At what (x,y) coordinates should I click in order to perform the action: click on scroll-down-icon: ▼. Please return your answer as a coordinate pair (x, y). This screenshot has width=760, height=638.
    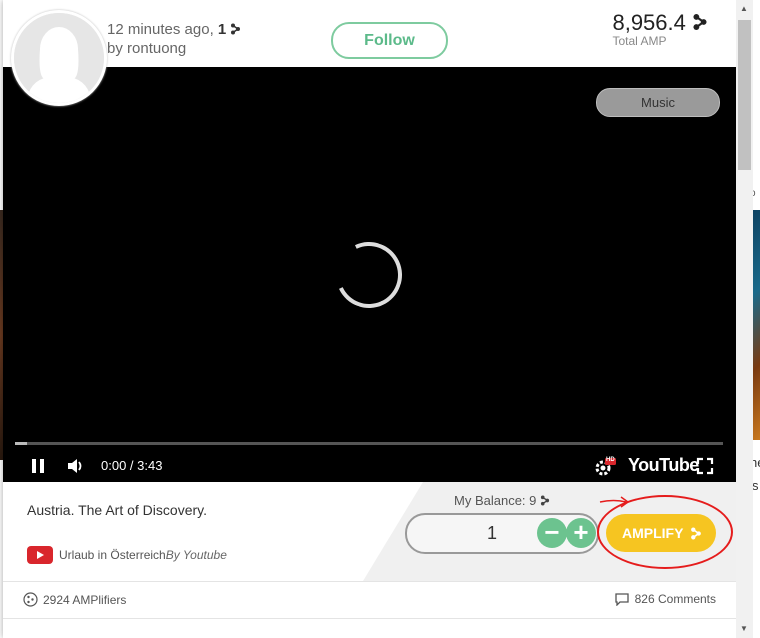
    Looking at the image, I should click on (744, 628).